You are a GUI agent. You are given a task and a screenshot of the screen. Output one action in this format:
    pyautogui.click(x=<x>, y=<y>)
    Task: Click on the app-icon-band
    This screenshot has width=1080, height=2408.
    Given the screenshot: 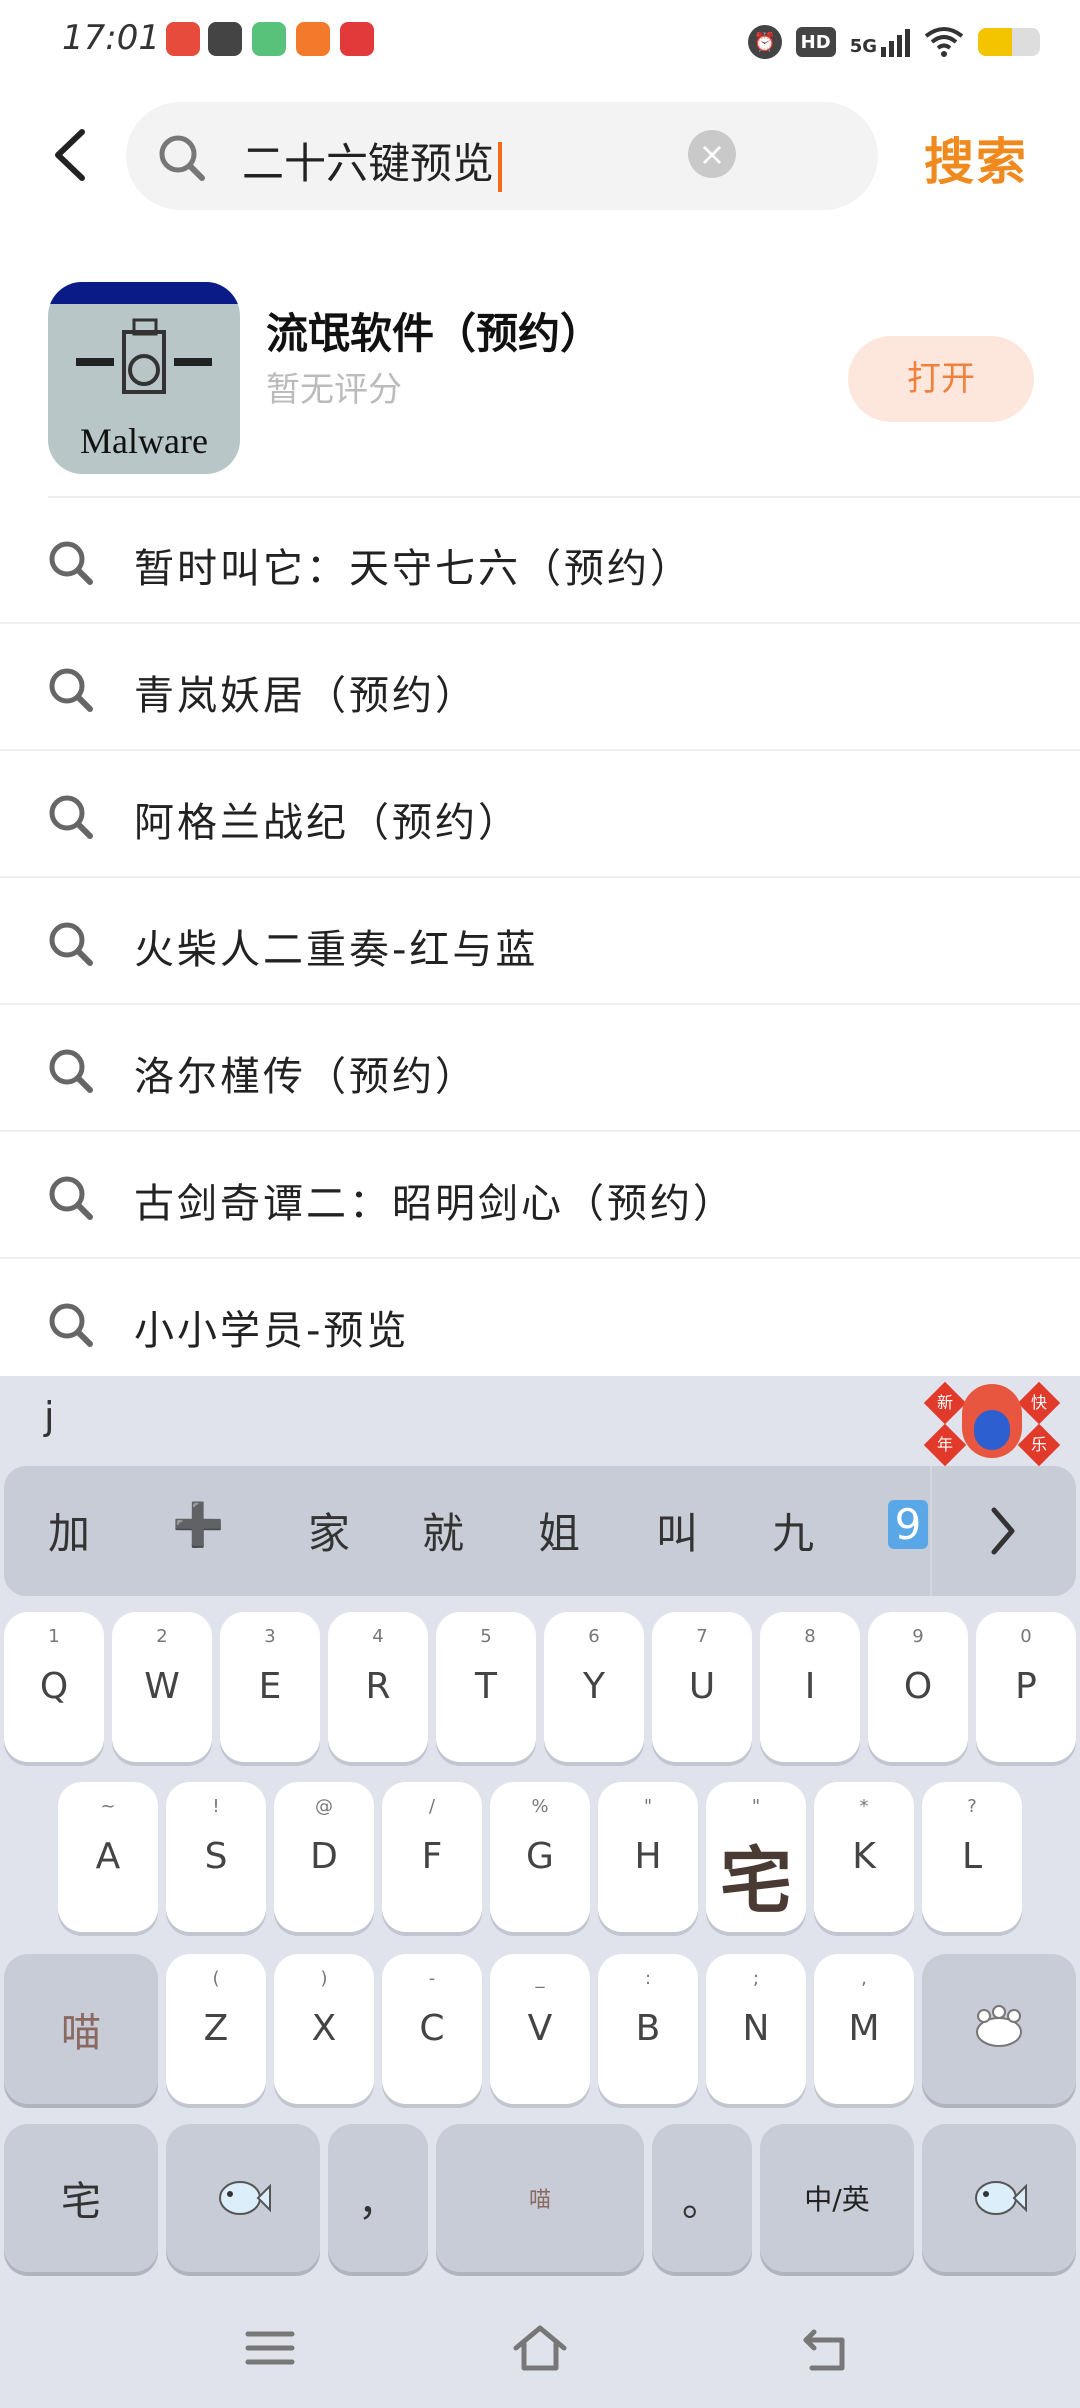 What is the action you would take?
    pyautogui.click(x=144, y=293)
    